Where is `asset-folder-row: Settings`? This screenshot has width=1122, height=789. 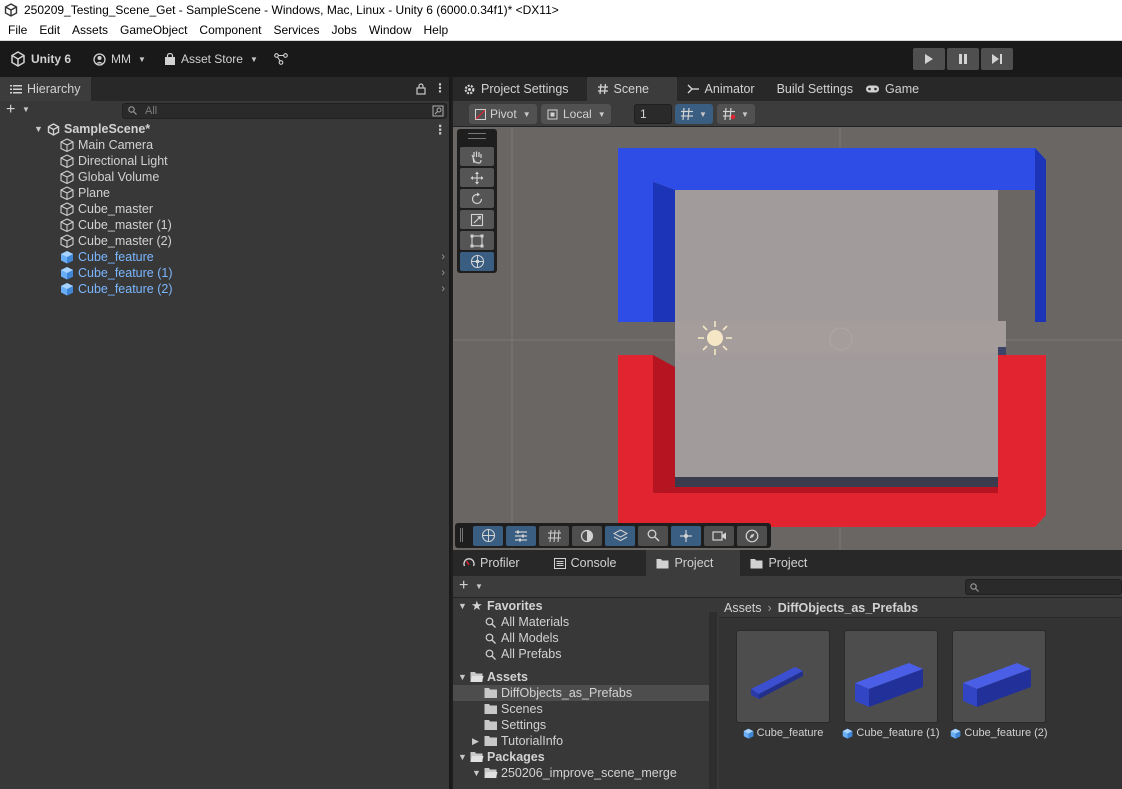
asset-folder-row: Settings is located at coordinates (585, 725).